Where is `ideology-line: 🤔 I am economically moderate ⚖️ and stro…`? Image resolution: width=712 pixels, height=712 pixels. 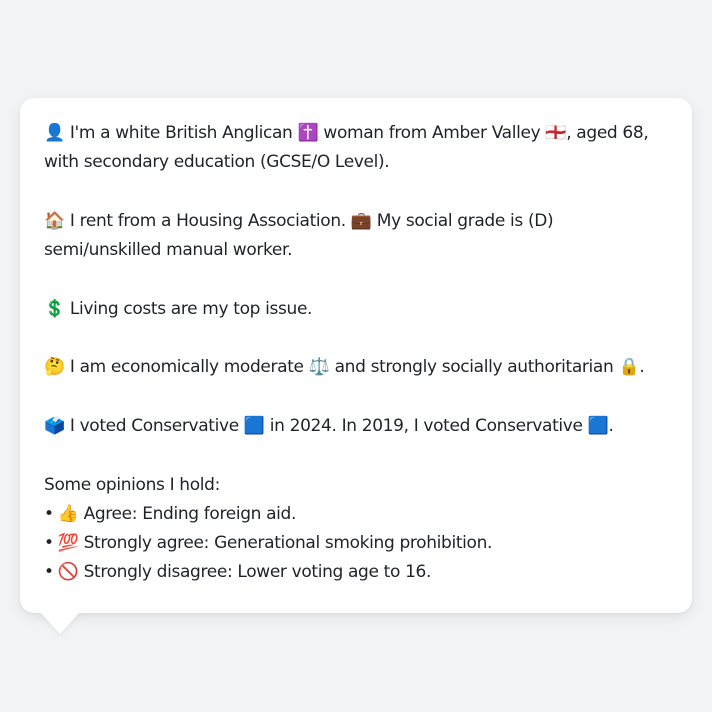 ideology-line: 🤔 I am economically moderate ⚖️ and stro… is located at coordinates (358, 367).